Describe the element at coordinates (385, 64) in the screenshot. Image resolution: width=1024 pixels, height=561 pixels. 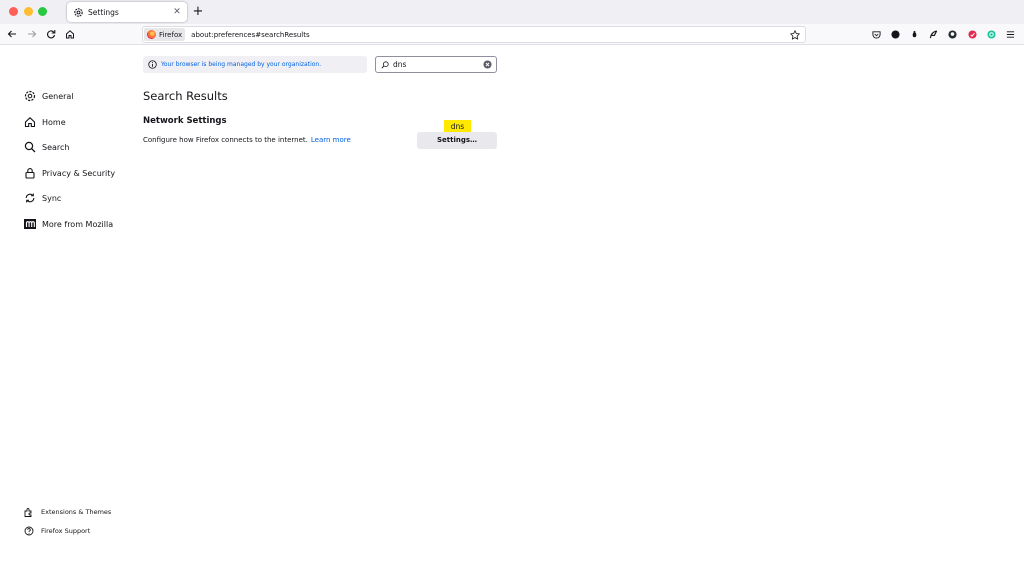
I see `search-icon` at that location.